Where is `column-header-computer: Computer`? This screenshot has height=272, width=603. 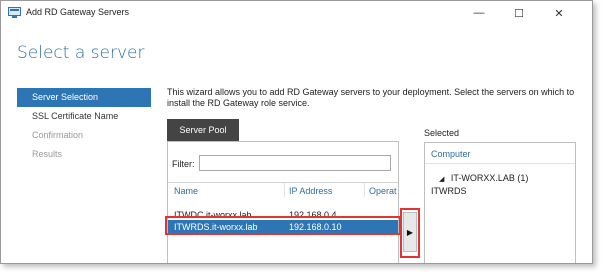
column-header-computer: Computer is located at coordinates (451, 154).